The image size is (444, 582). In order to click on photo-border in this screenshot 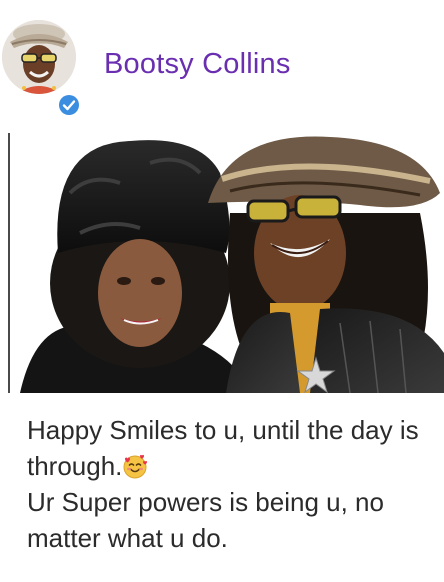, I will do `click(9, 263)`.